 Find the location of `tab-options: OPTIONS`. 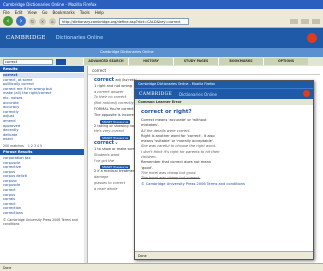

tab-options: OPTIONS is located at coordinates (285, 61).